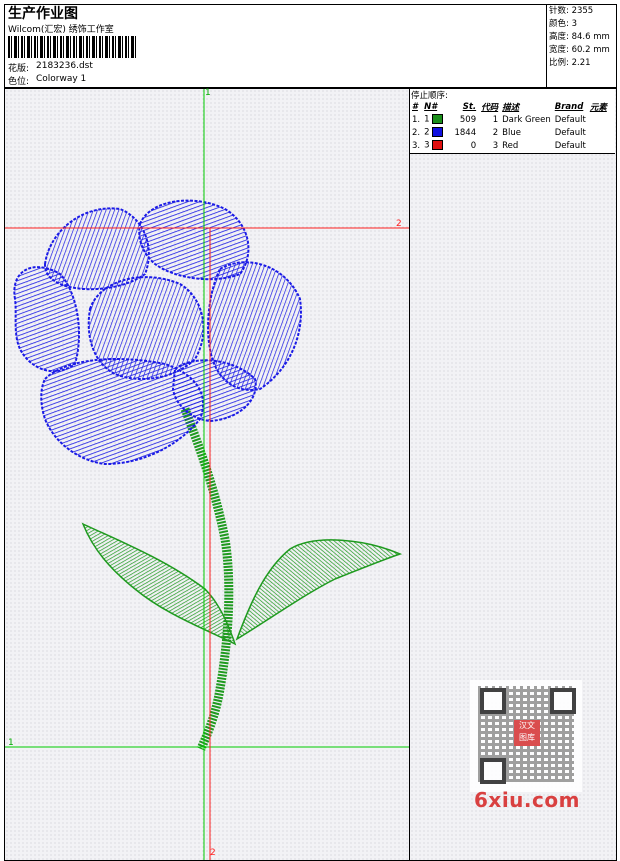  What do you see at coordinates (416, 119) in the screenshot?
I see `row-num: 1.` at bounding box center [416, 119].